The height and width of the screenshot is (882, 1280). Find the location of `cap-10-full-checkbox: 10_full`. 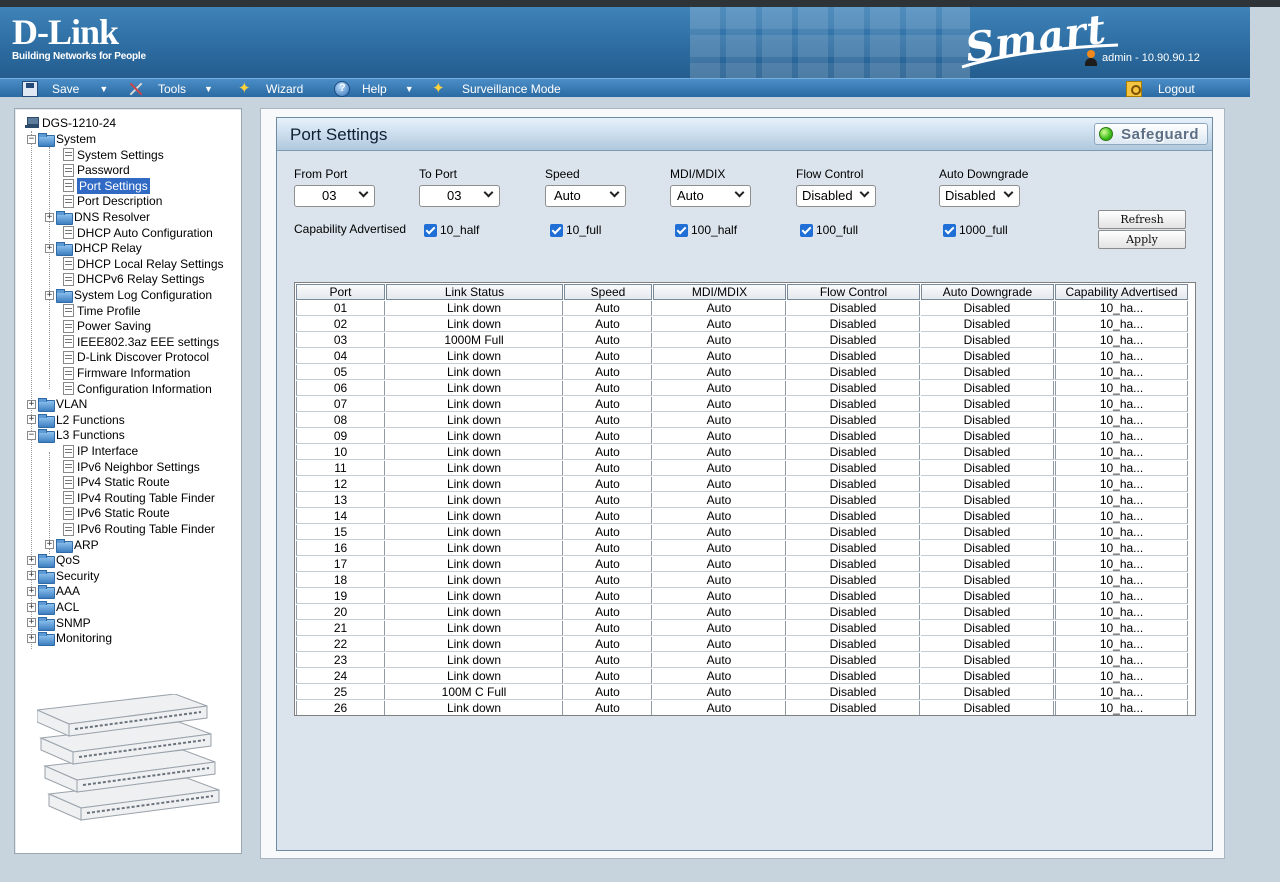

cap-10-full-checkbox: 10_full is located at coordinates (575, 230).